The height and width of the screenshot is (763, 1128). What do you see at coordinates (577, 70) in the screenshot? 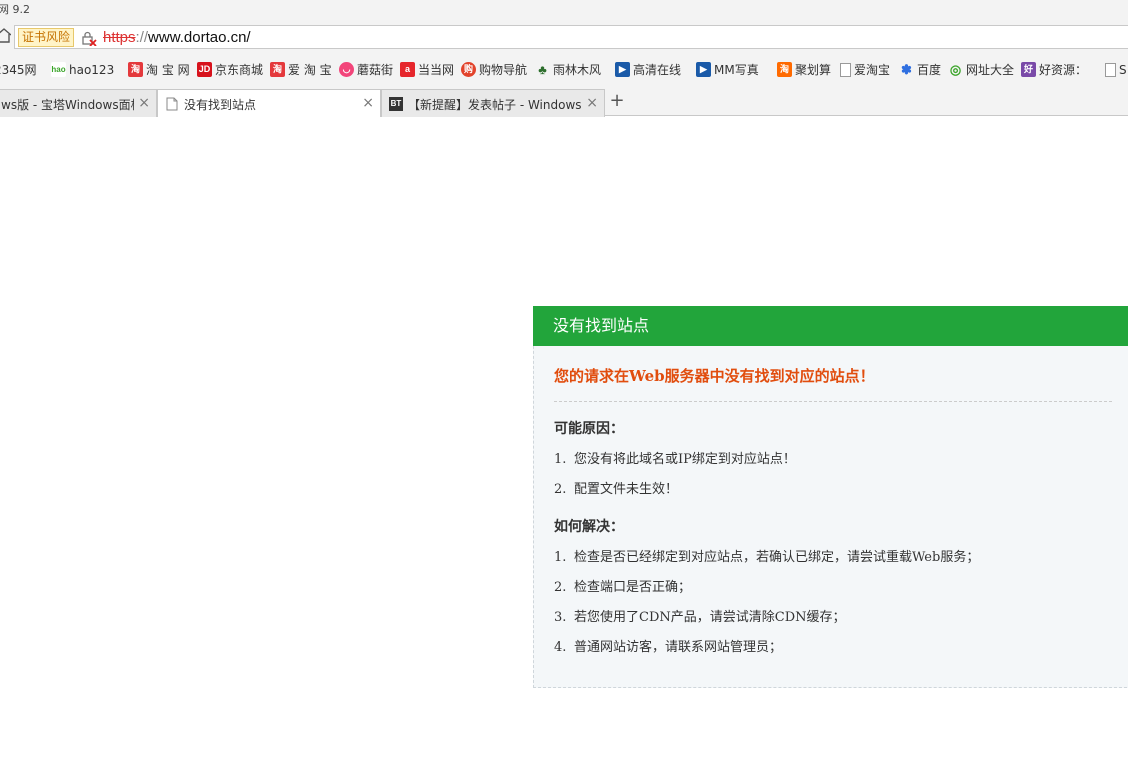
I see `bookmark-label: 雨林木风` at bounding box center [577, 70].